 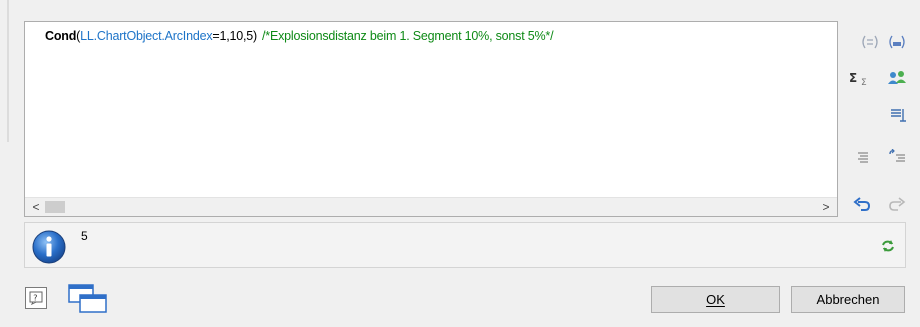 What do you see at coordinates (861, 157) in the screenshot?
I see `indent-icon` at bounding box center [861, 157].